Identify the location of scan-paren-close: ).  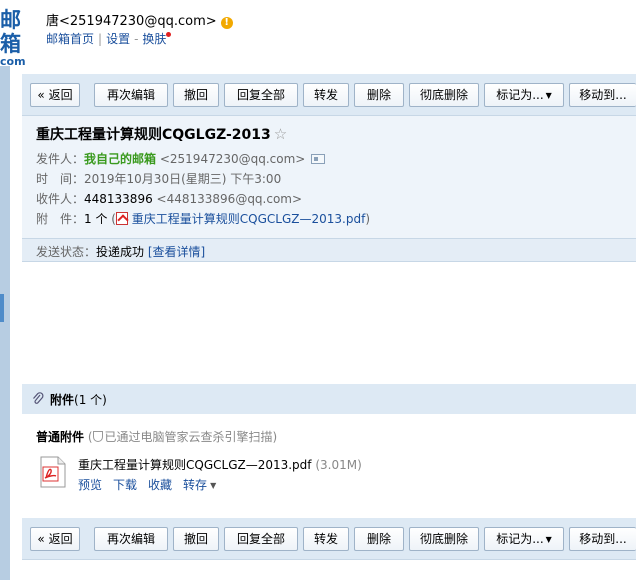
(275, 437).